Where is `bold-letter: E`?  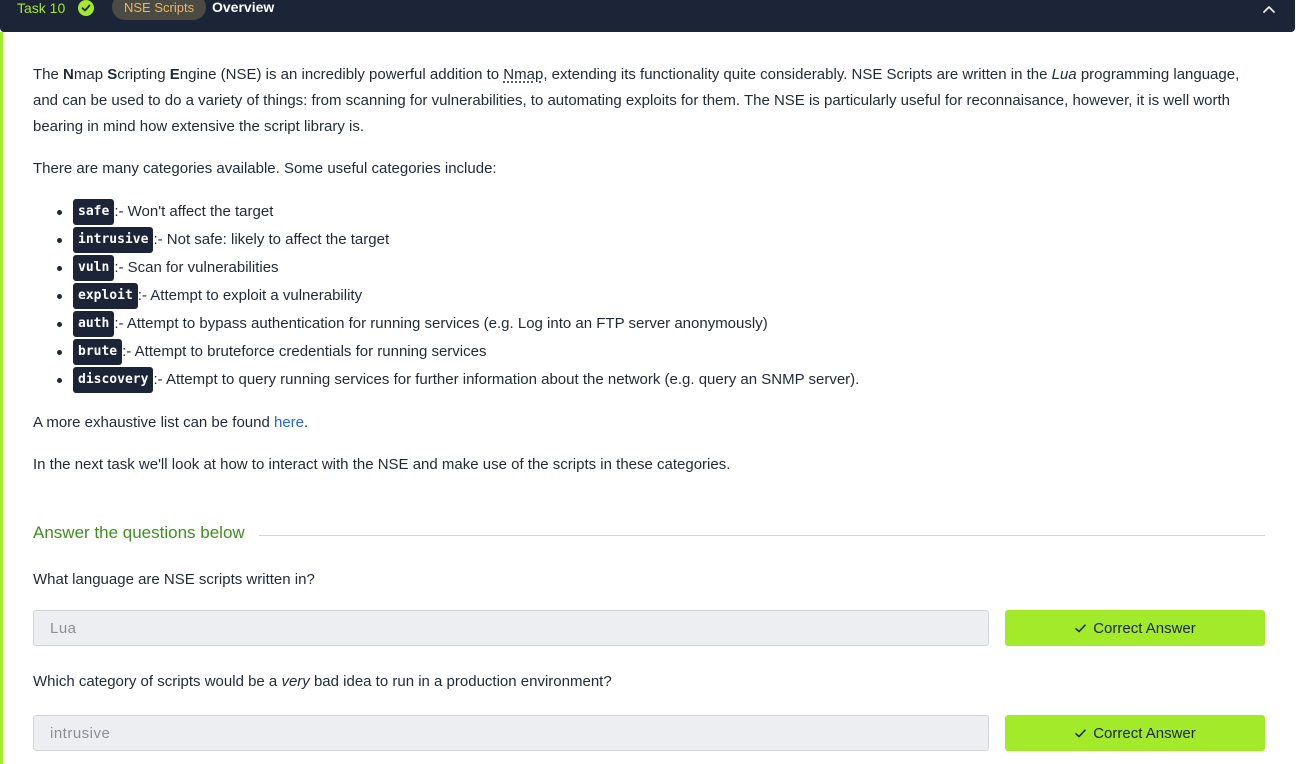 bold-letter: E is located at coordinates (174, 74).